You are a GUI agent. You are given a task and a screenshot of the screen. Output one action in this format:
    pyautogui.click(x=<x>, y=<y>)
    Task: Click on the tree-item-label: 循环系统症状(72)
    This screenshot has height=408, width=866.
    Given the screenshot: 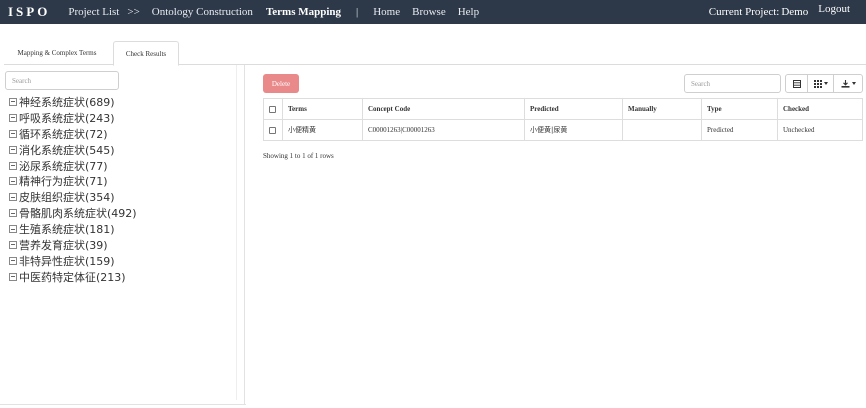 What is the action you would take?
    pyautogui.click(x=63, y=134)
    